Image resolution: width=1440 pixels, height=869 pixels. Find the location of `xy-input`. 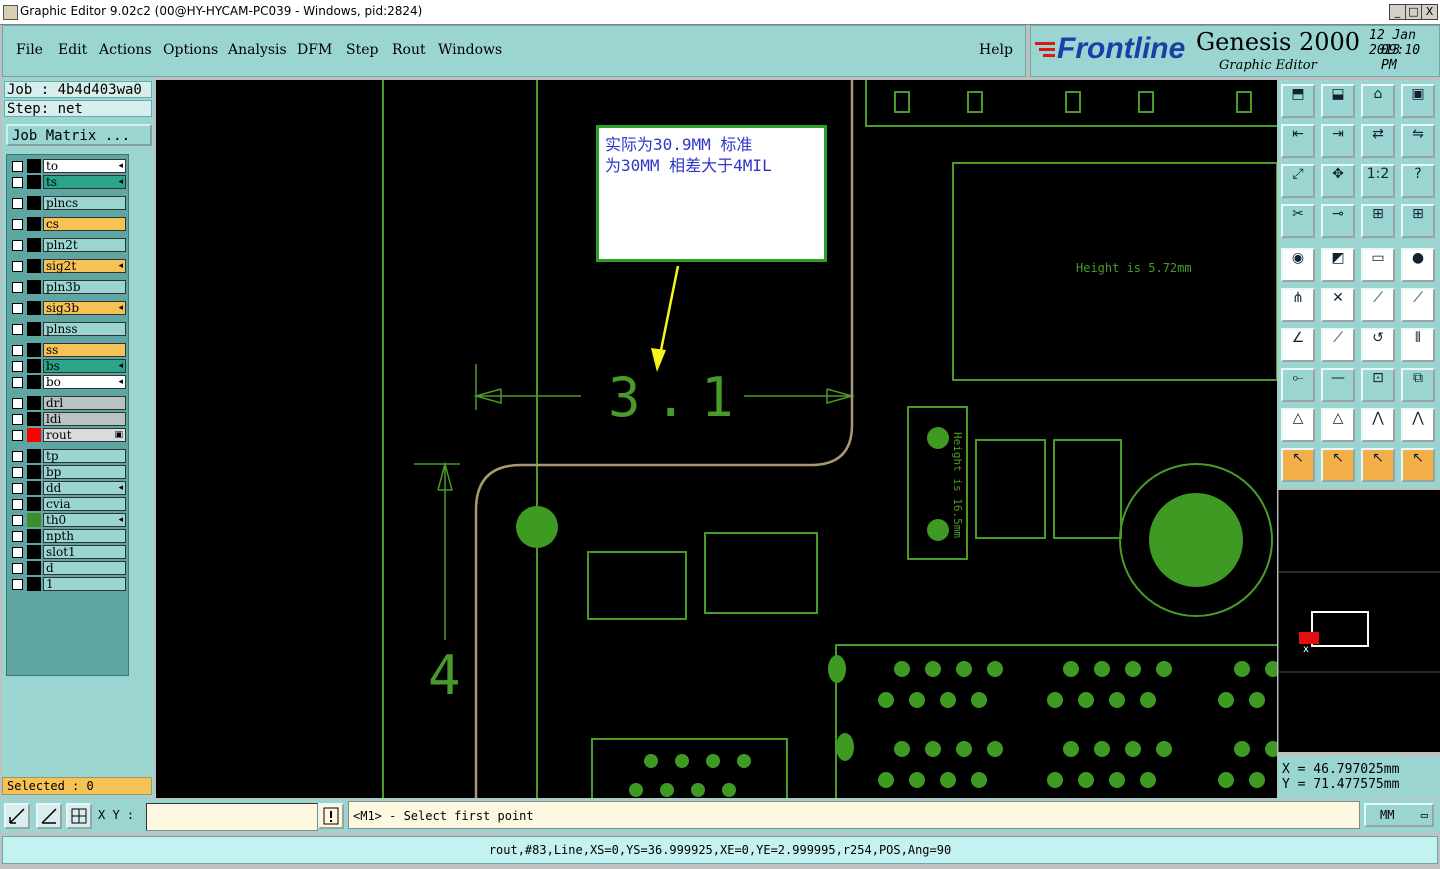

xy-input is located at coordinates (232, 817).